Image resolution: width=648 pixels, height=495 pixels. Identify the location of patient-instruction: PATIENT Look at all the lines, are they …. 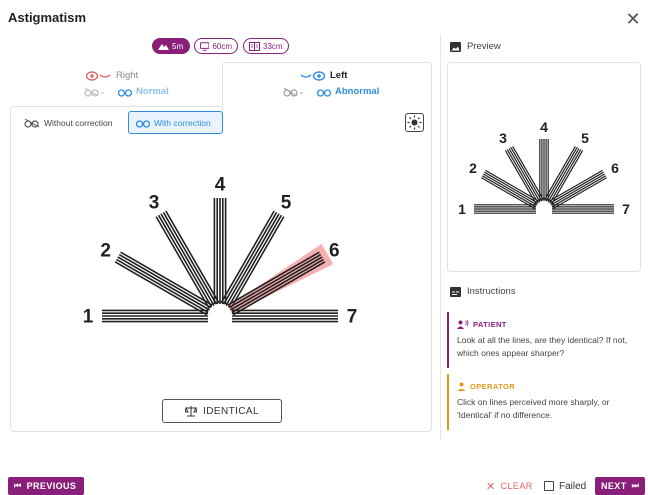
(544, 340).